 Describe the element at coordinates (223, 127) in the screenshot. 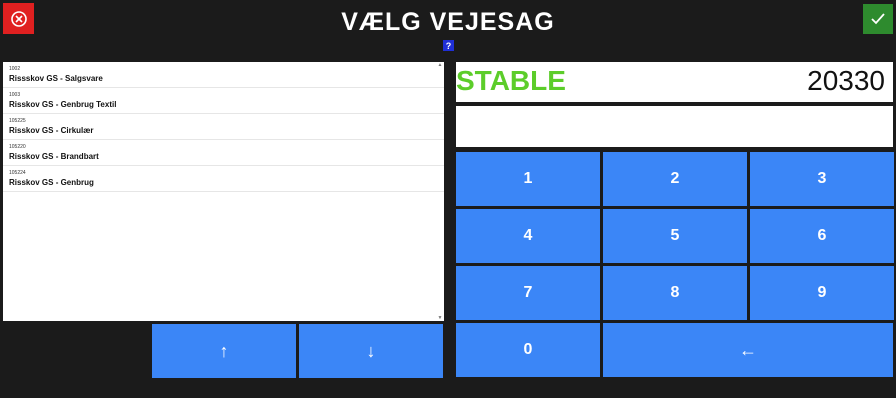

I see `list-item: 105225 Risskov GS - Cirkulær` at that location.